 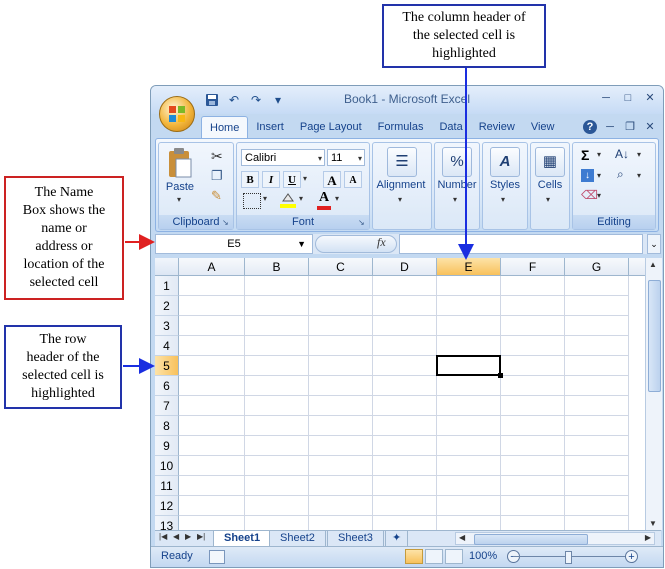 What do you see at coordinates (297, 539) in the screenshot?
I see `sheet-tab-sheet2: Sheet2` at bounding box center [297, 539].